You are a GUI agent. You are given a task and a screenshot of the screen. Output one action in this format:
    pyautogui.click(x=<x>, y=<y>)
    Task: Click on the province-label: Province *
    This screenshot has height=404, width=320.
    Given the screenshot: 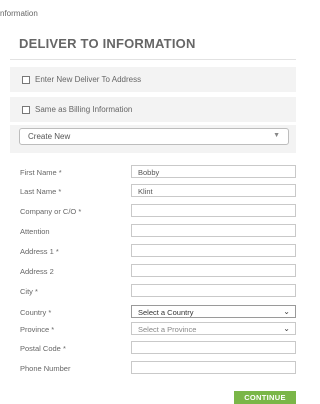 What is the action you would take?
    pyautogui.click(x=37, y=329)
    